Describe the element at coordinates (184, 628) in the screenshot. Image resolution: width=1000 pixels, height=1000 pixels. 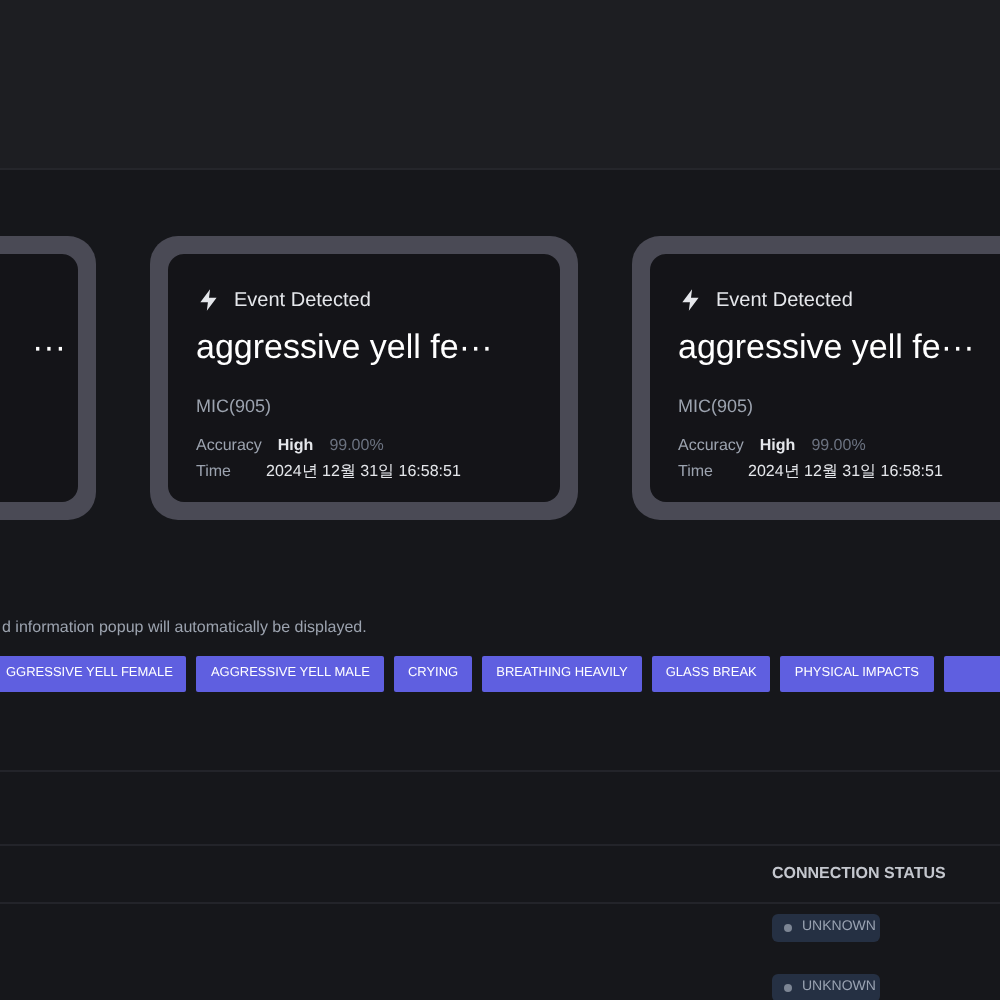
I see `notice-text: d information popup will automatically be displayed.` at that location.